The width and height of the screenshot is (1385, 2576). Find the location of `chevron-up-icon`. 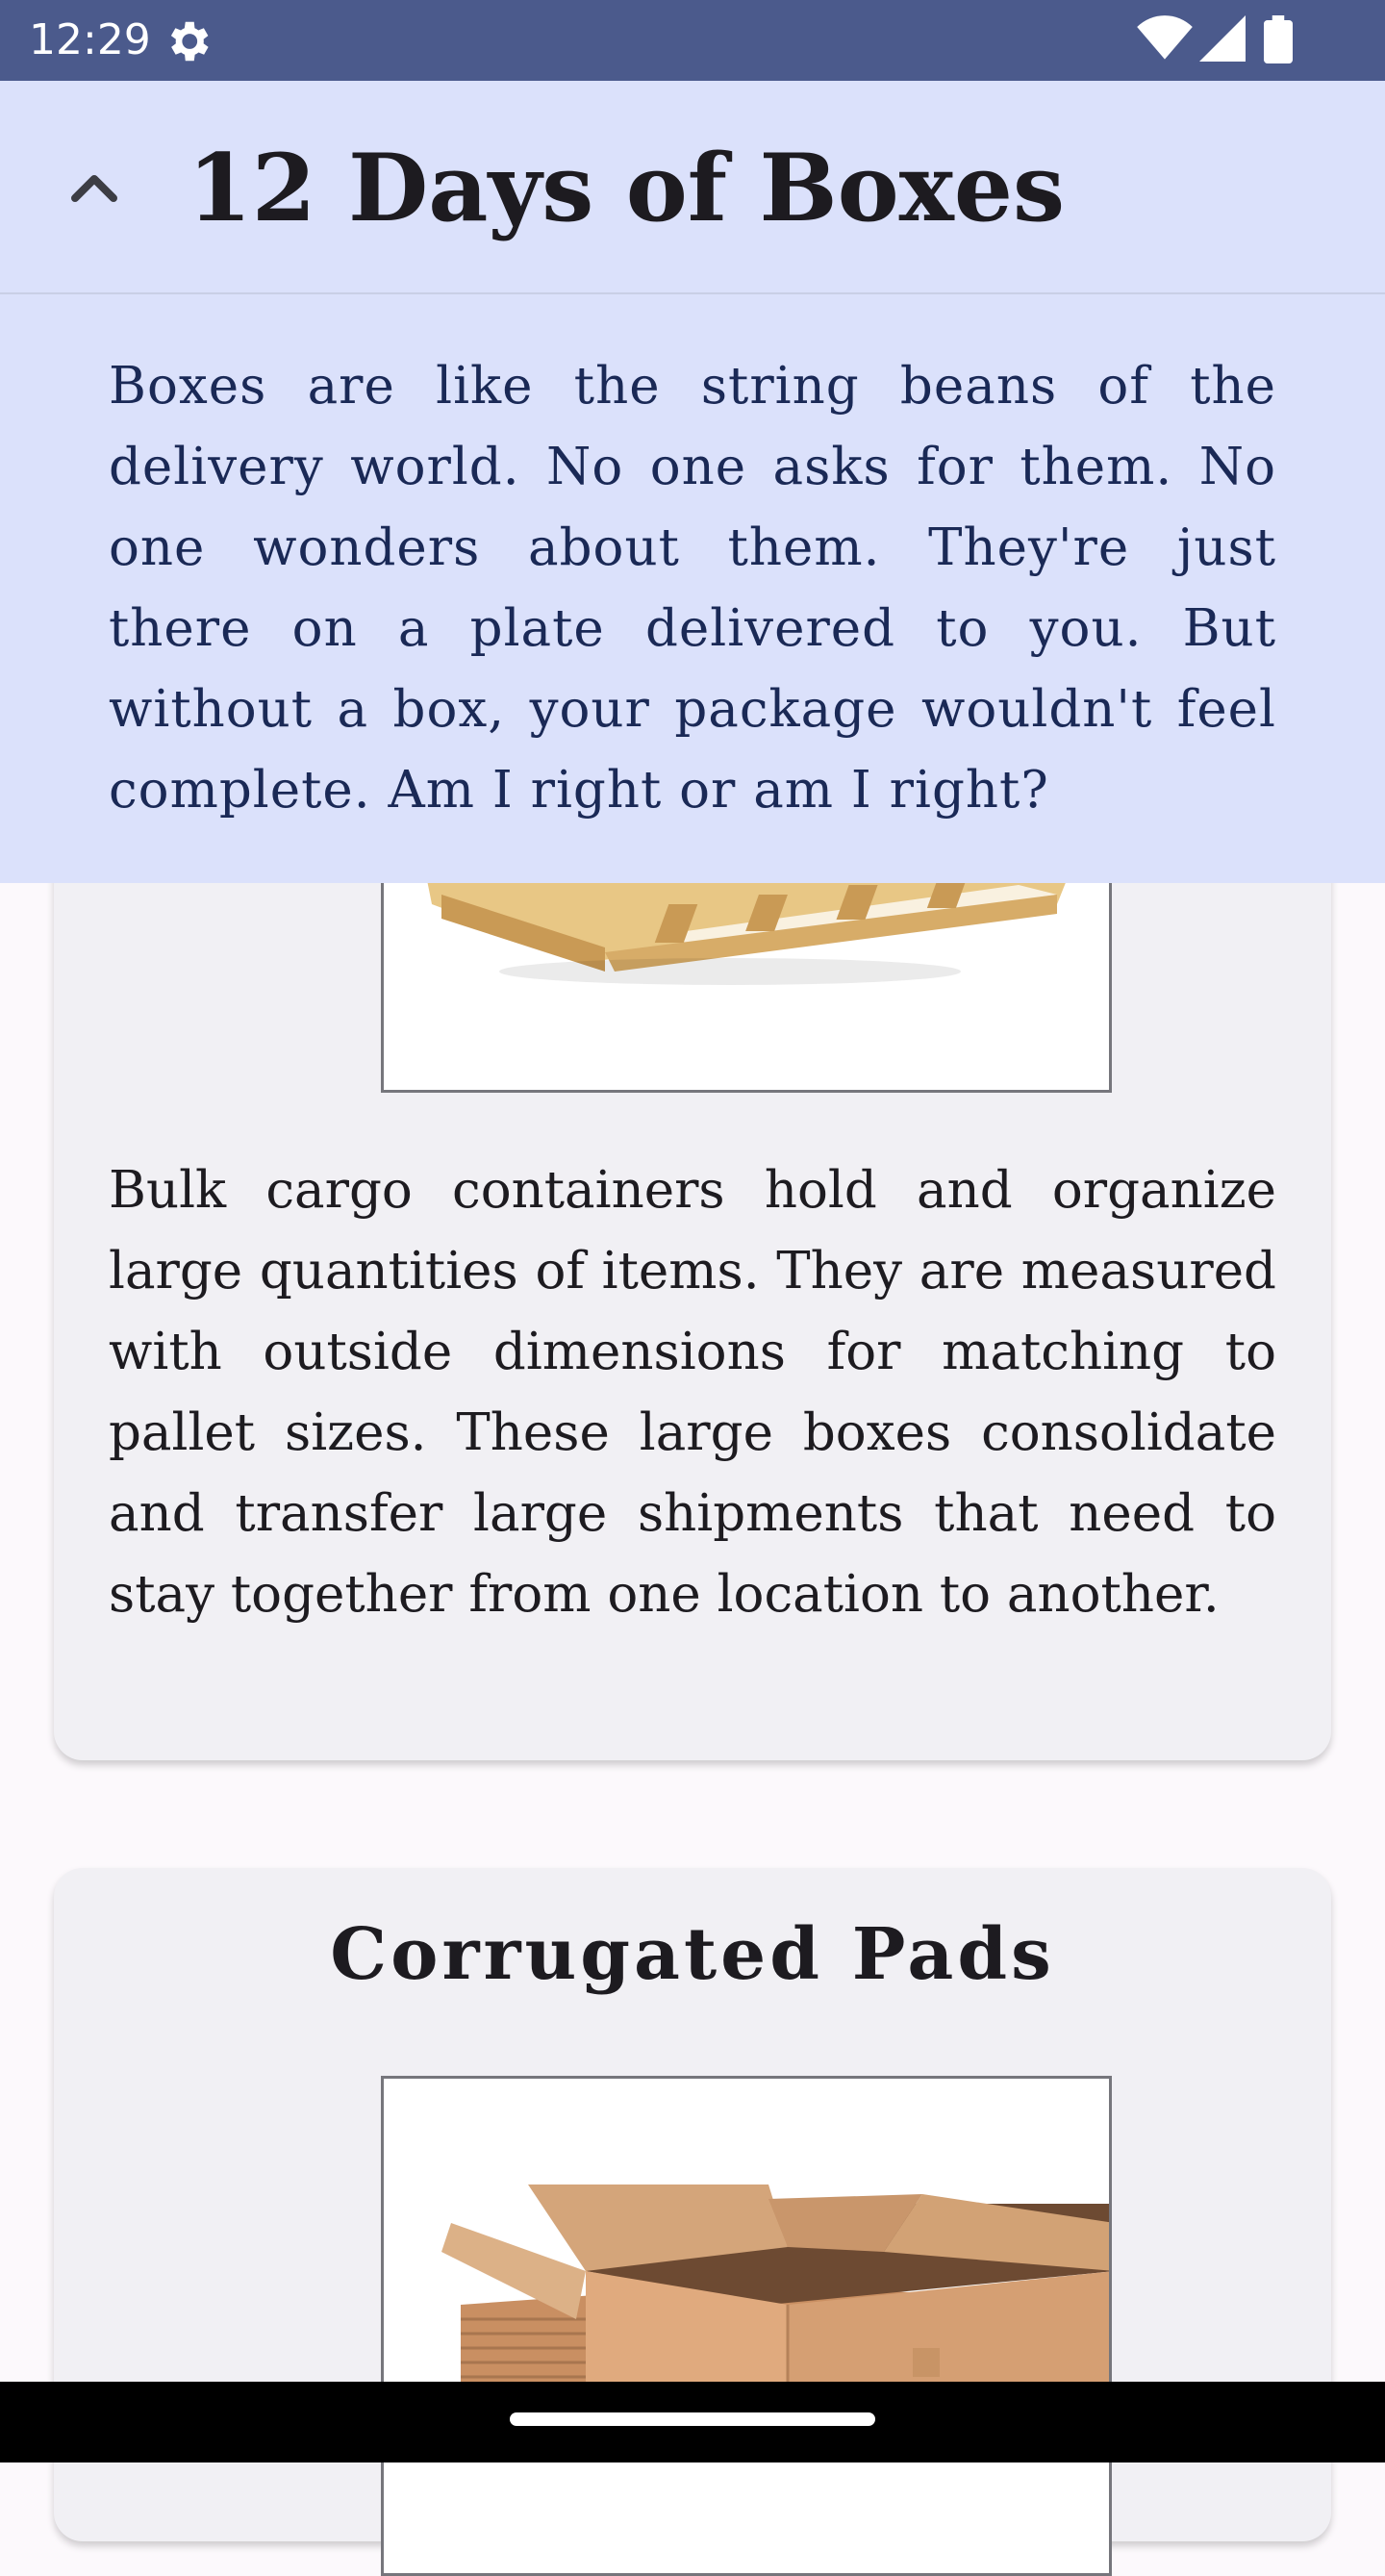

chevron-up-icon is located at coordinates (94, 188).